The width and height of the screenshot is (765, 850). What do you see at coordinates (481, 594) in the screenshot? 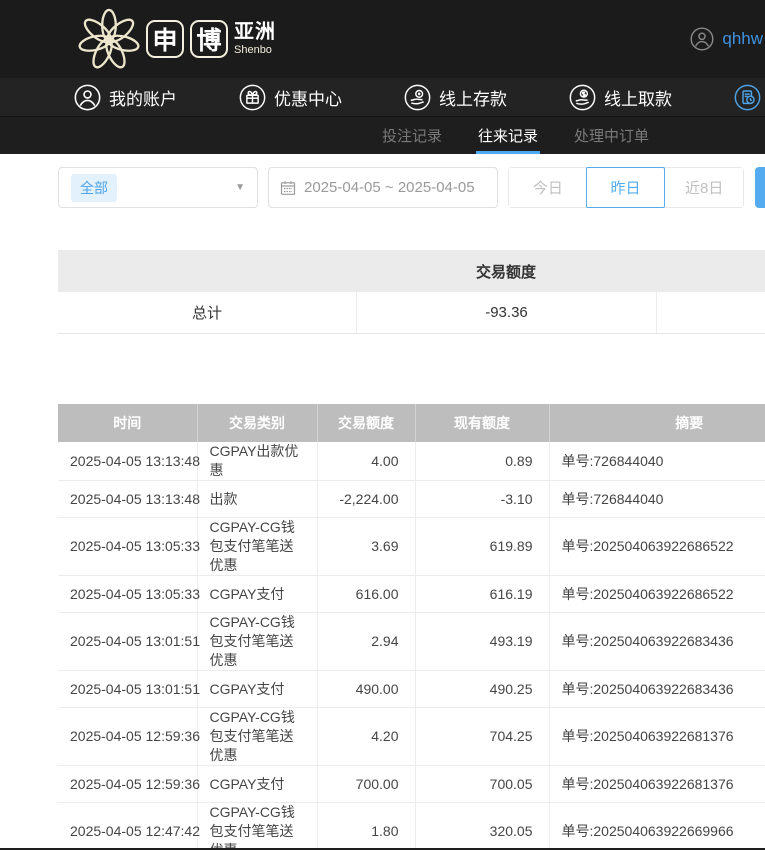
I see `cell-balance: 616.19` at bounding box center [481, 594].